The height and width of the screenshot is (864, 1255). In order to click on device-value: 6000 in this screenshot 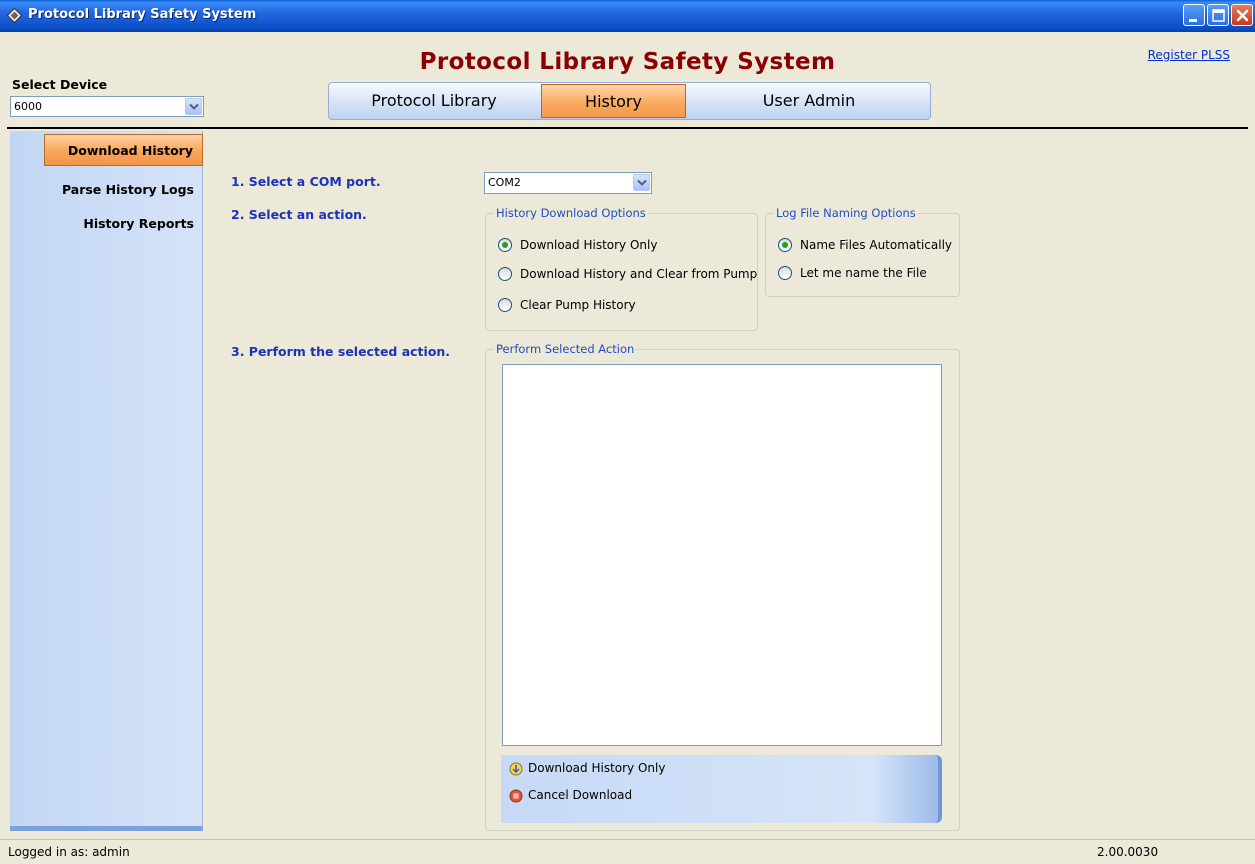, I will do `click(28, 106)`.